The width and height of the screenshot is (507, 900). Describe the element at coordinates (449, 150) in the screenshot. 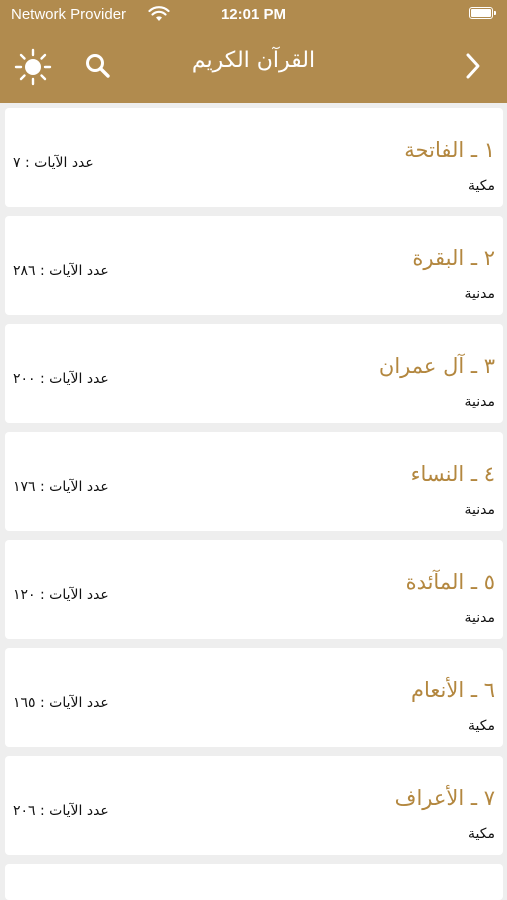

I see `surah-name: ١ ـ الفاتحة` at that location.